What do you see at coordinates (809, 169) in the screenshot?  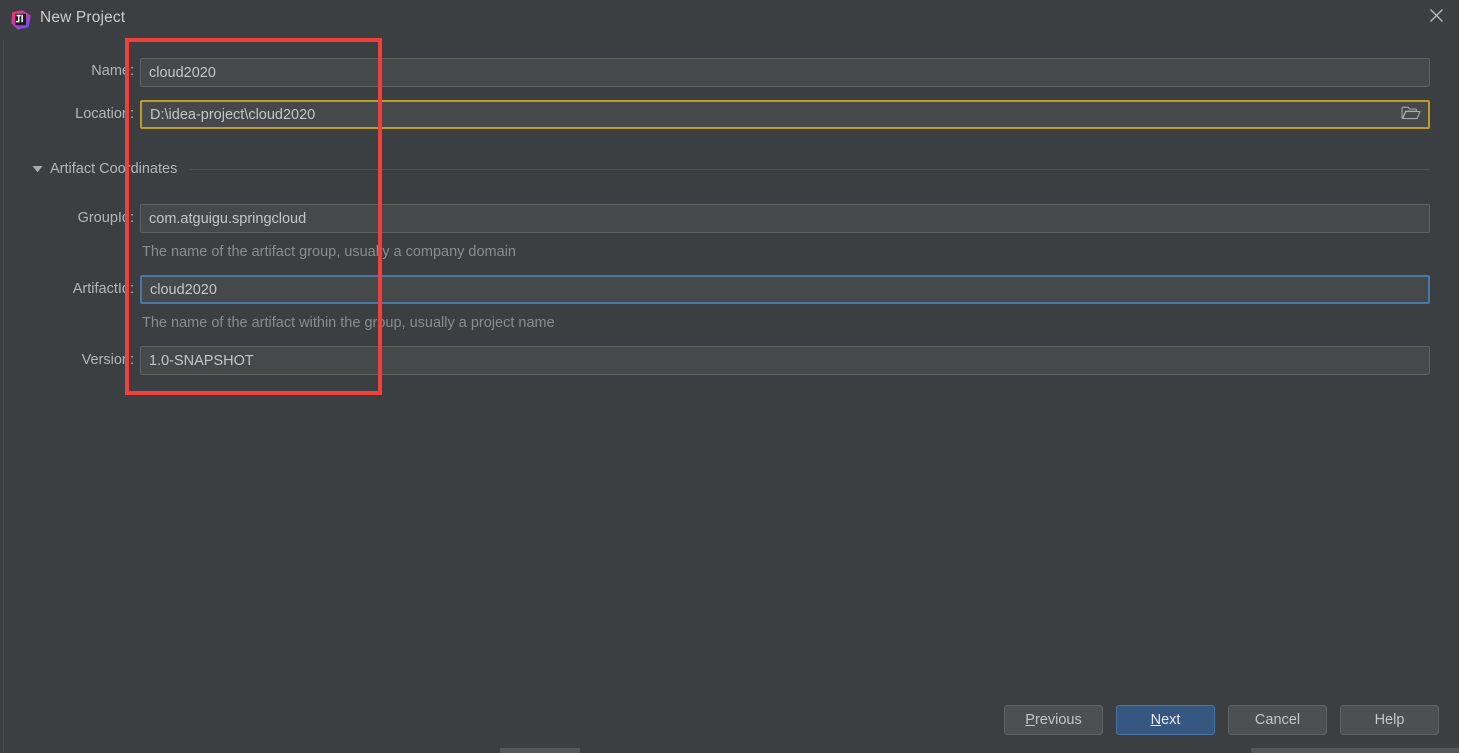 I see `section-separator-line` at bounding box center [809, 169].